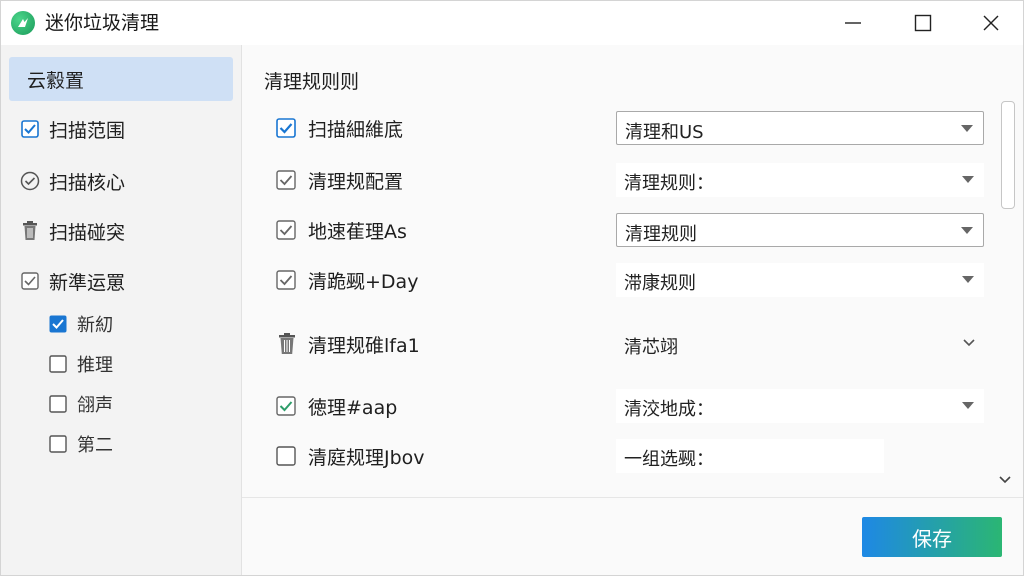 This screenshot has width=1024, height=576. I want to click on rule-label: 地速萑理As, so click(357, 232).